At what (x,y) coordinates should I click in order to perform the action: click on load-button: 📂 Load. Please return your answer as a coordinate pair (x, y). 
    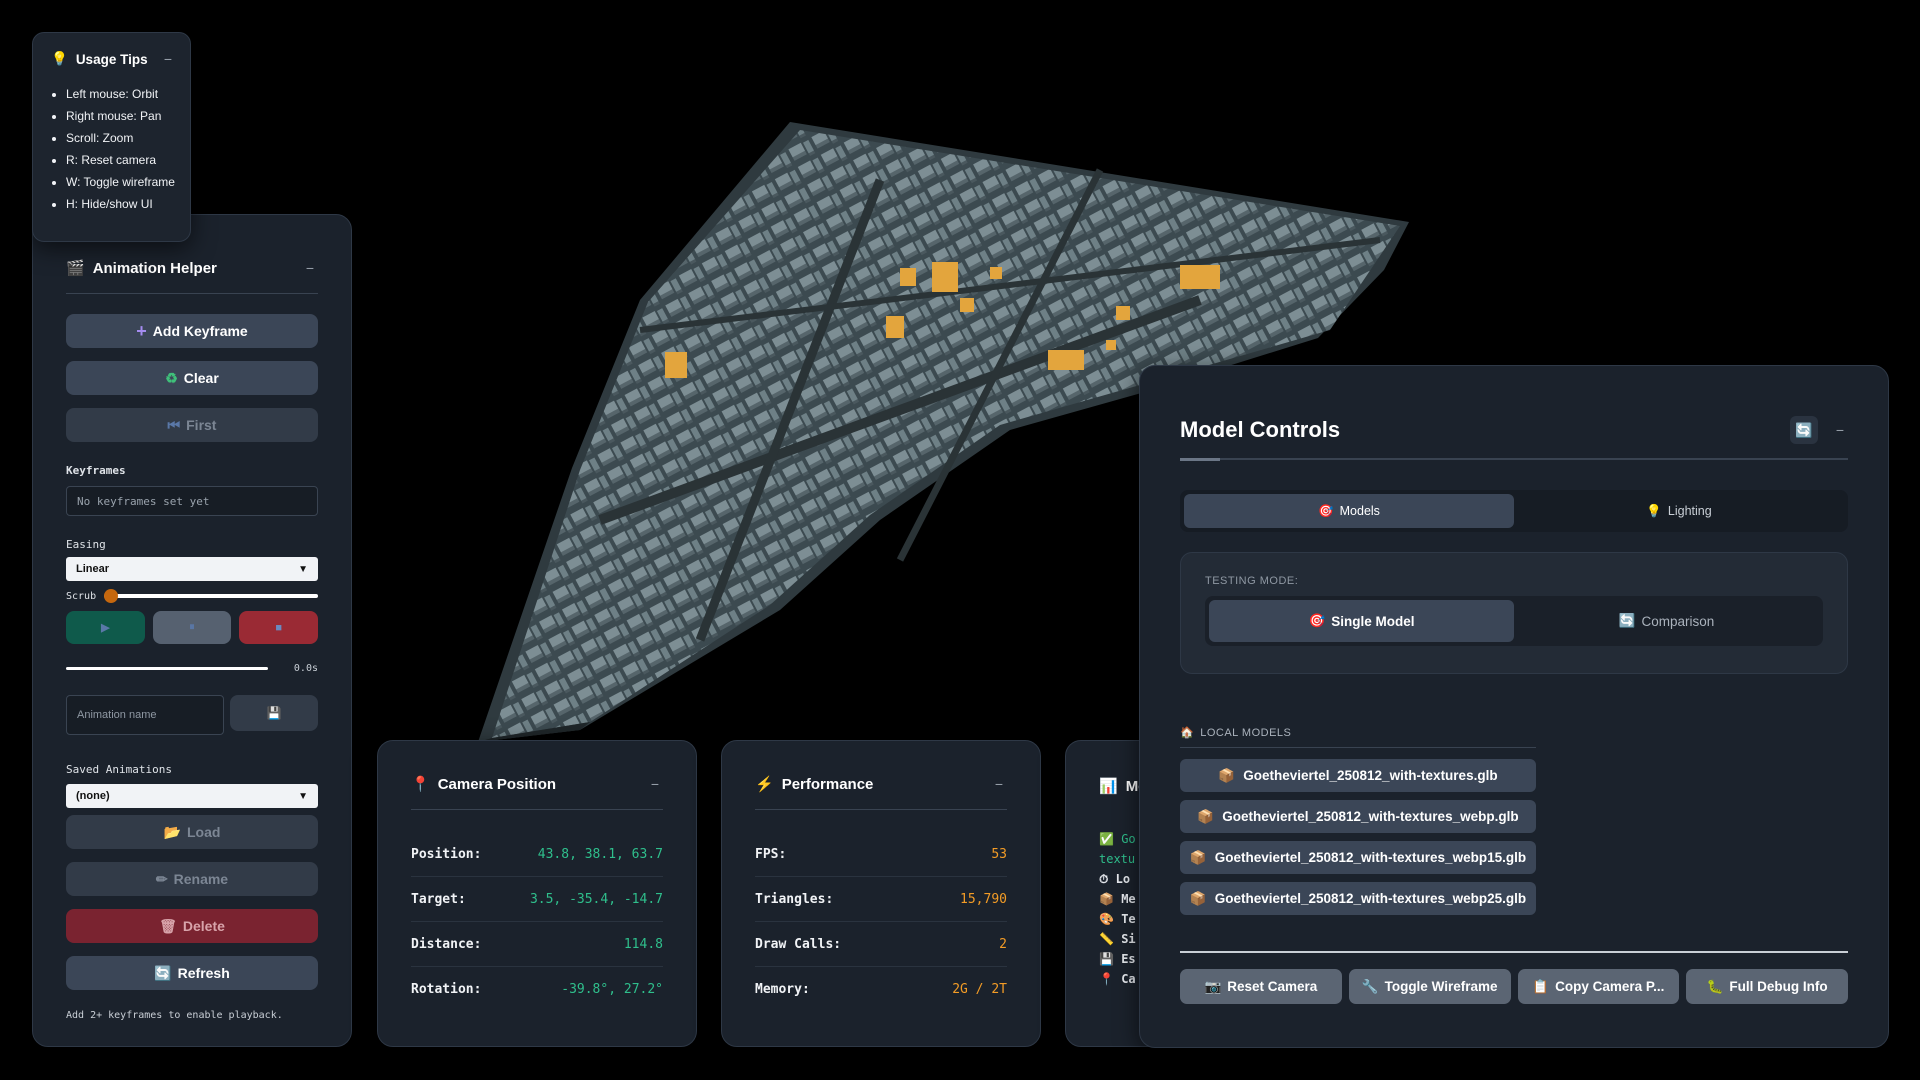
    Looking at the image, I should click on (192, 832).